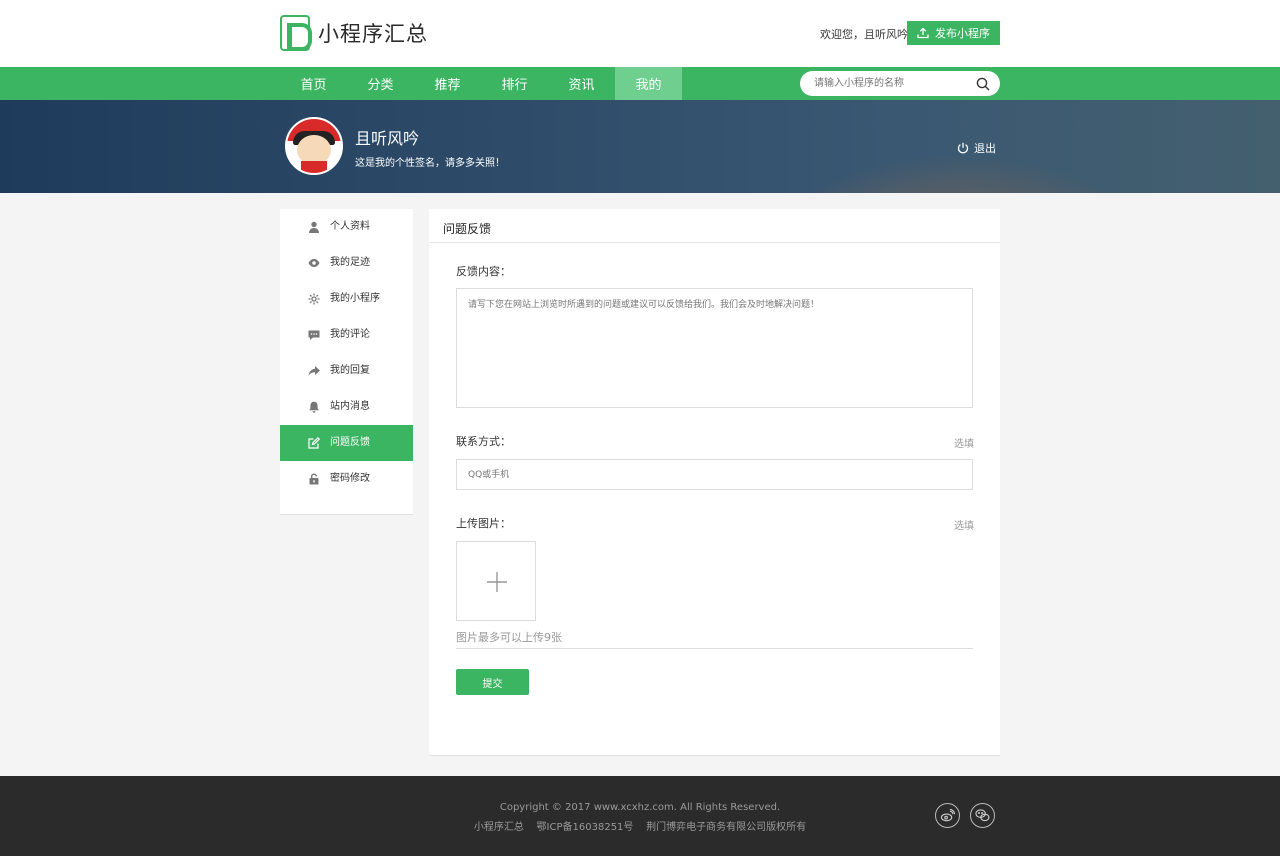  I want to click on contact-label: 联系方式：, so click(483, 441).